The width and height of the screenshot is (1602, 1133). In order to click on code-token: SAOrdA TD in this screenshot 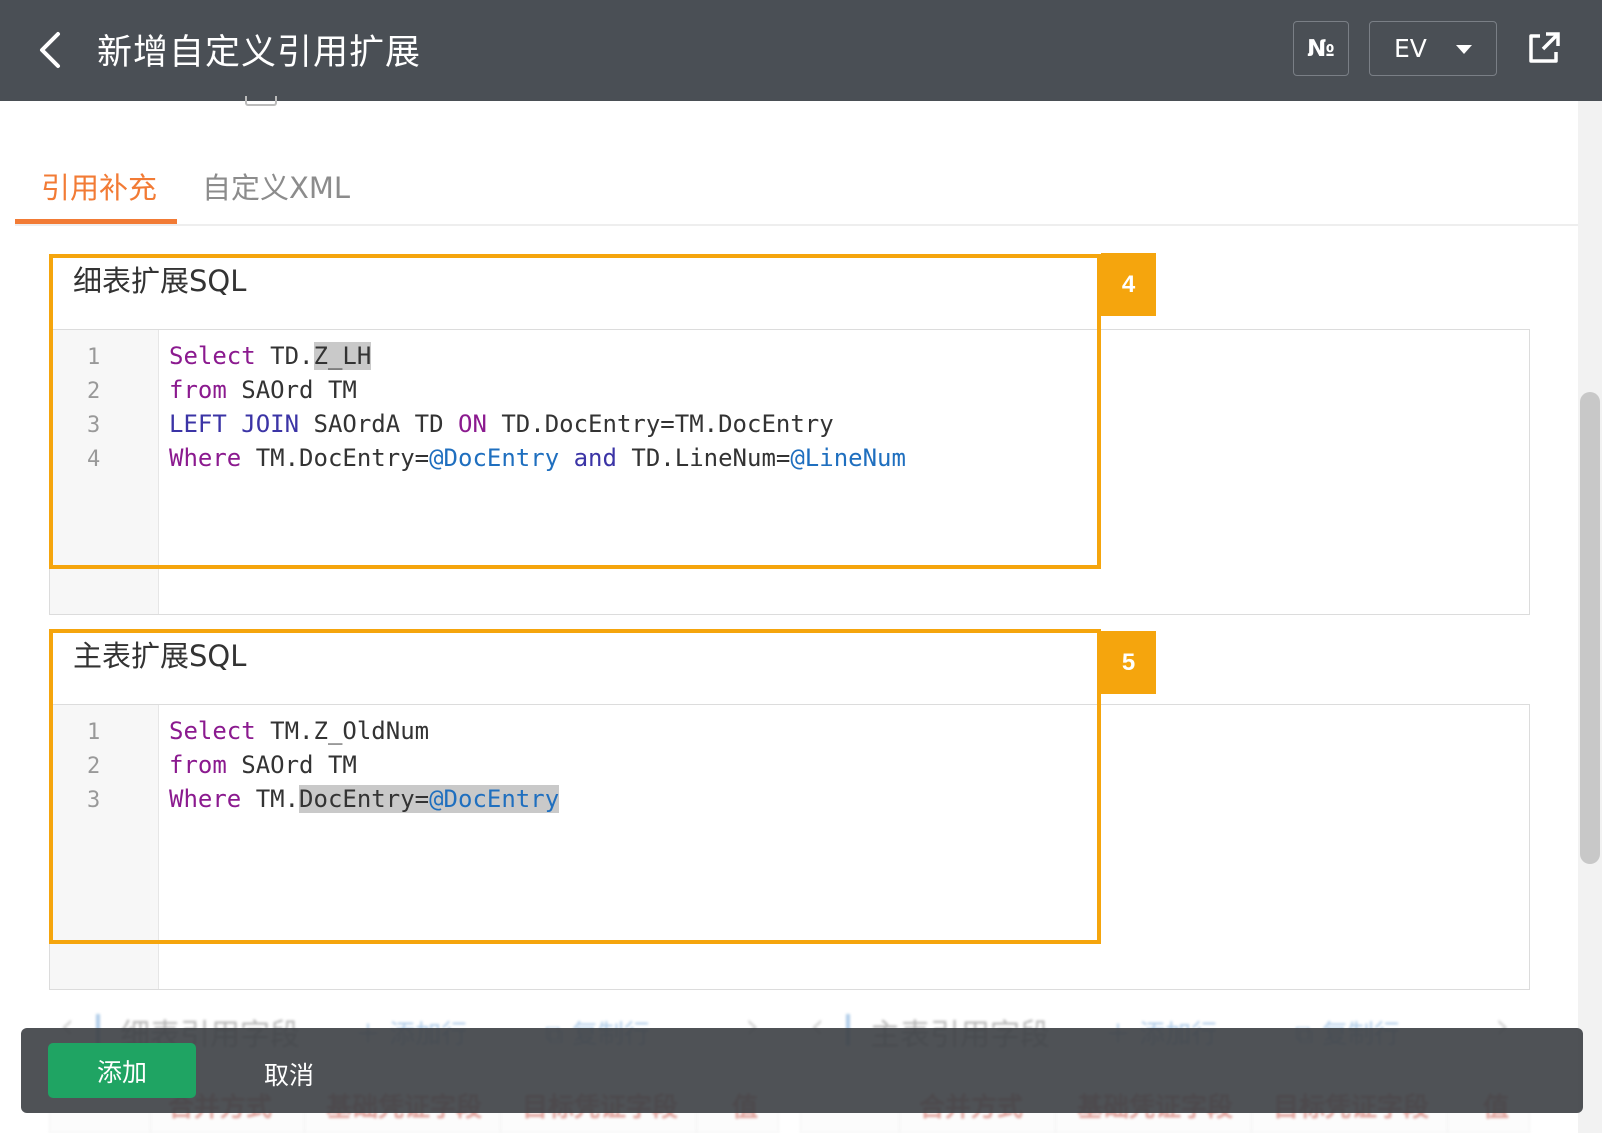, I will do `click(378, 424)`.